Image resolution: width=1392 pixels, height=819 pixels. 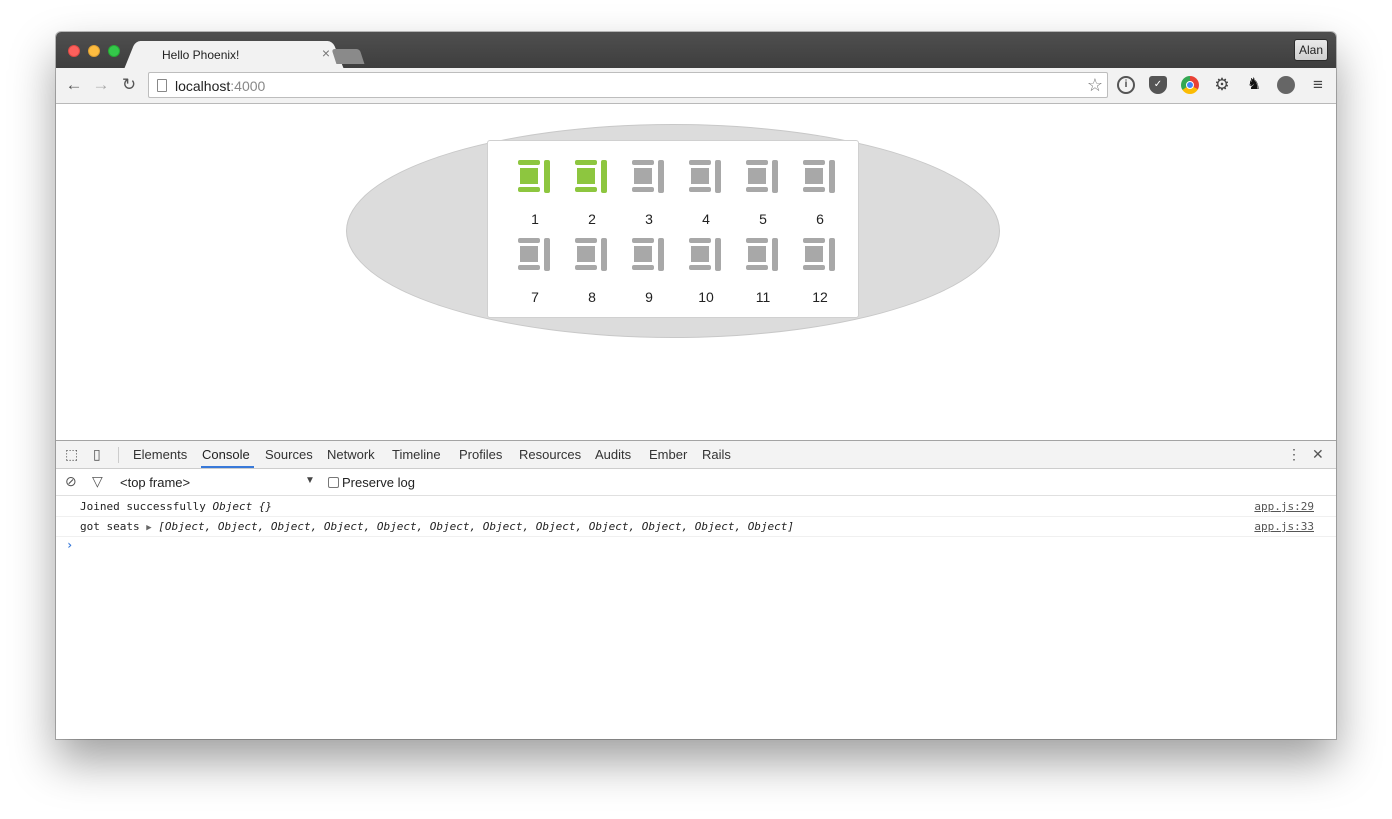 What do you see at coordinates (592, 297) in the screenshot?
I see `seat-number: 8` at bounding box center [592, 297].